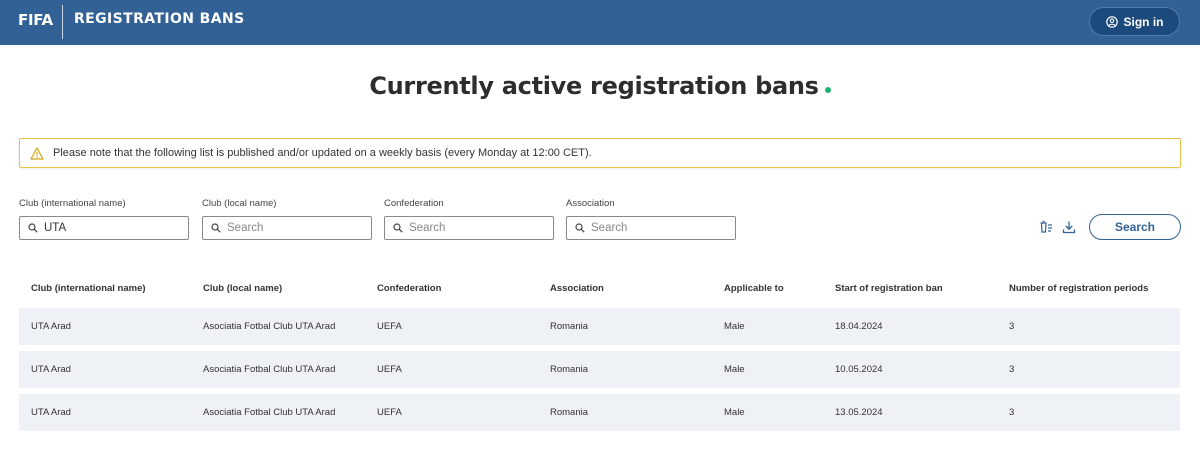 The image size is (1200, 452). Describe the element at coordinates (594, 86) in the screenshot. I see `page-title: Currently active registration bans` at that location.